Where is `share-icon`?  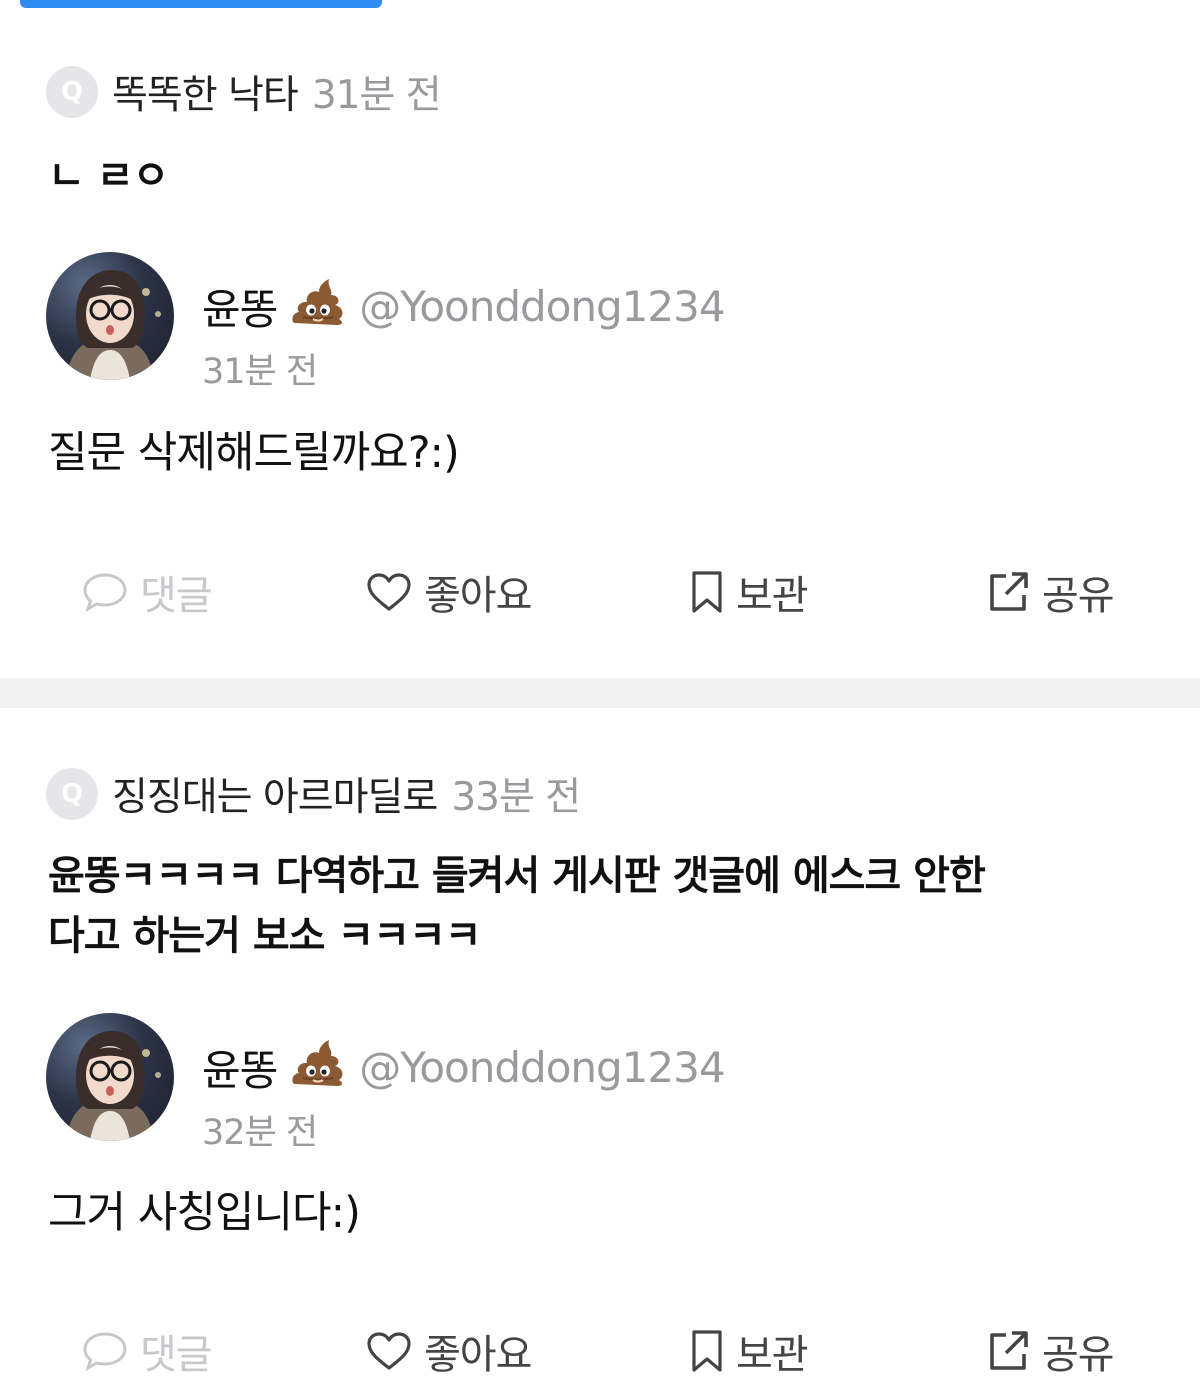 share-icon is located at coordinates (1009, 1350).